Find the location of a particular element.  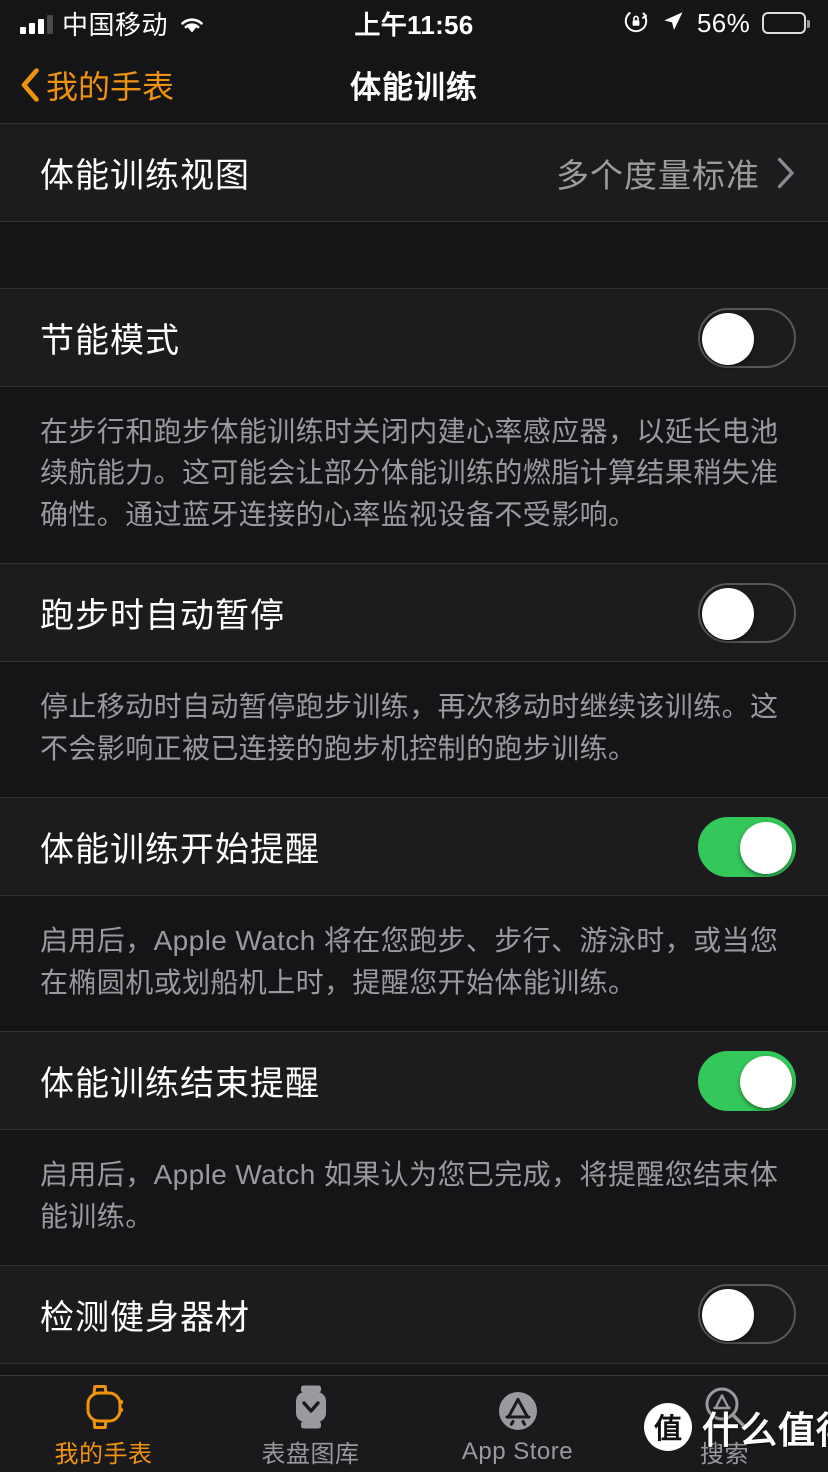

status-bar: 中国移动 上午11:56 56% is located at coordinates (414, 23).